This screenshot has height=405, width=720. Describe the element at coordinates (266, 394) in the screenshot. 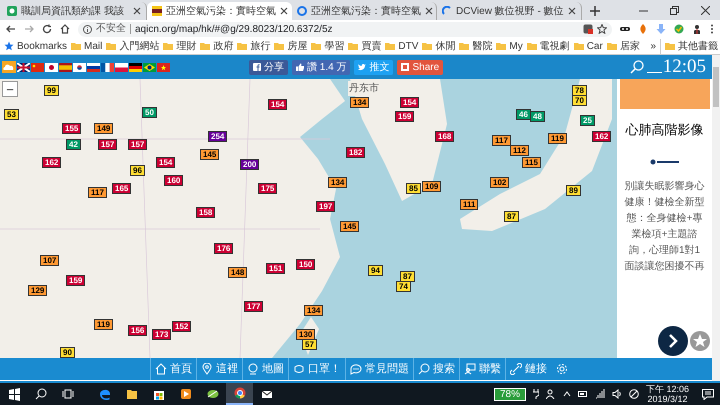

I see `mail-icon` at that location.